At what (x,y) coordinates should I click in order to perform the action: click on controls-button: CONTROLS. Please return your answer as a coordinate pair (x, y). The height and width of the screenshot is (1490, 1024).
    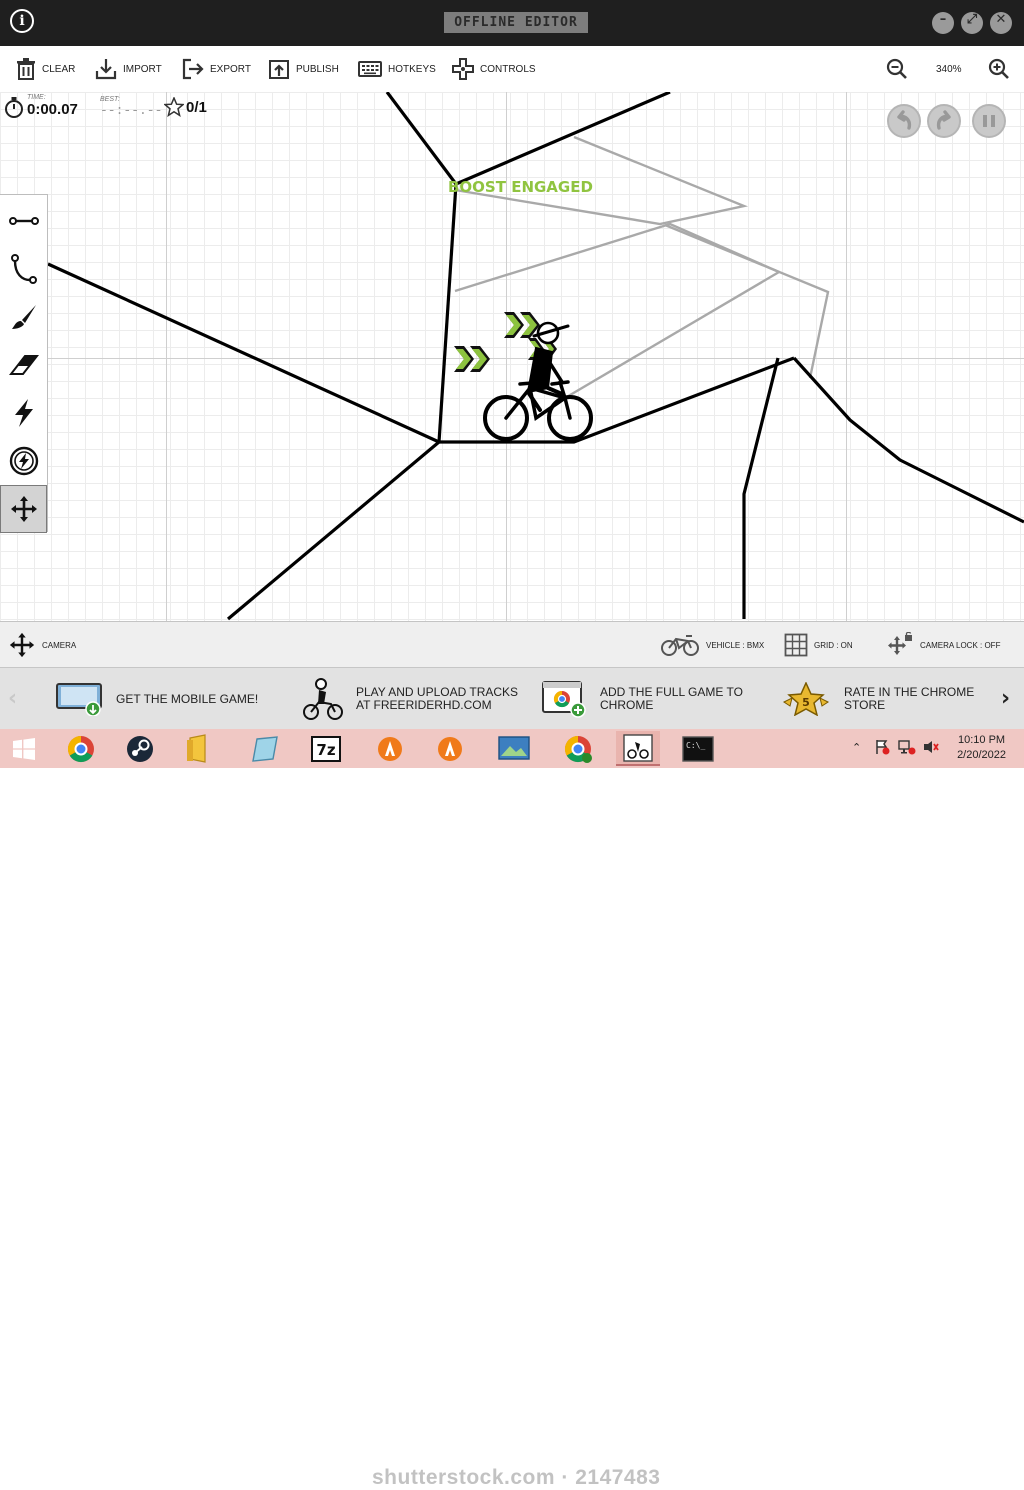
    Looking at the image, I should click on (494, 69).